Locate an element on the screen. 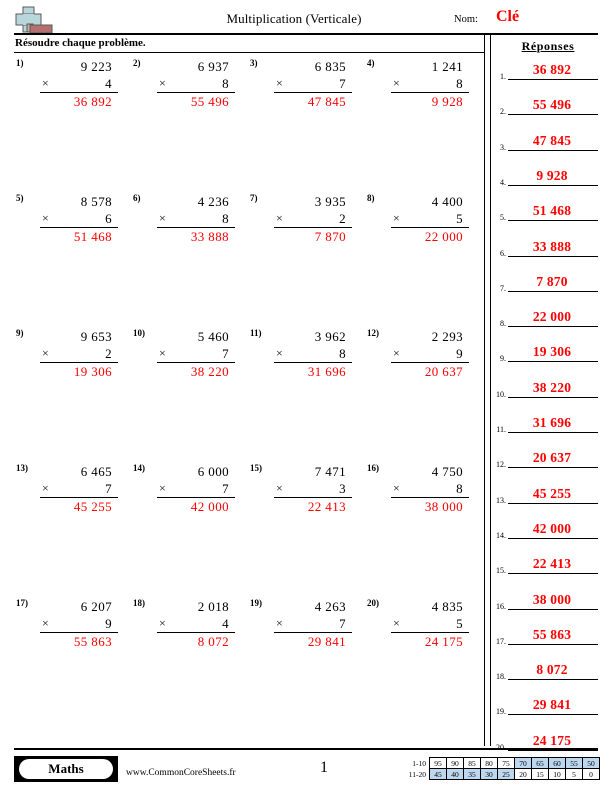  instruction-text: Résoudre chaque problème. is located at coordinates (80, 43).